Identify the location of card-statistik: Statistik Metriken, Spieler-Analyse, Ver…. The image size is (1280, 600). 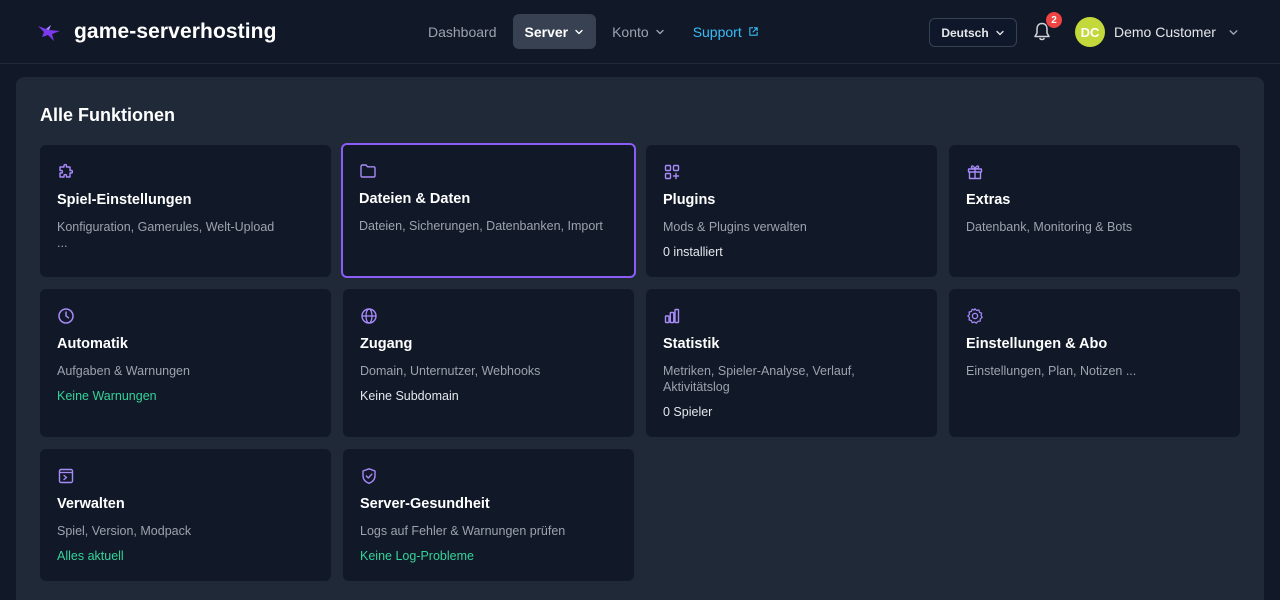
(791, 363).